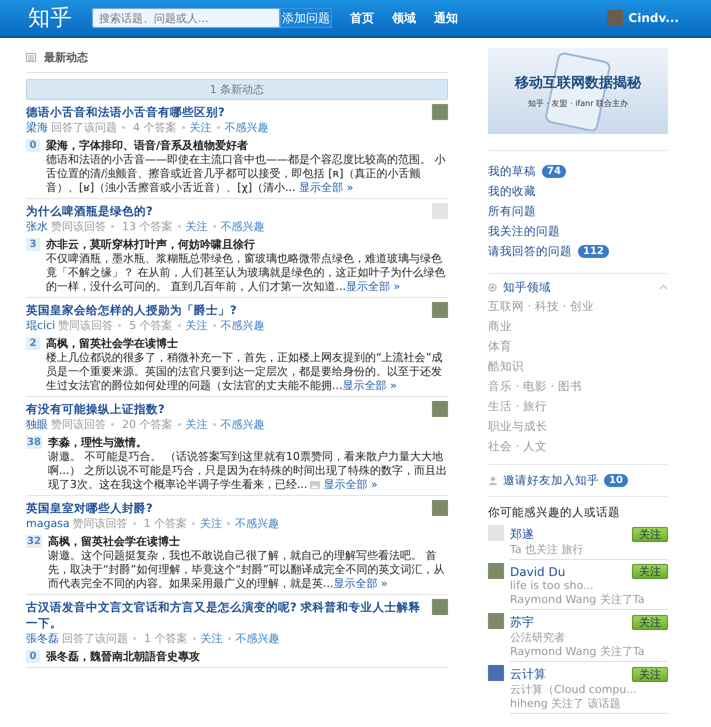 The height and width of the screenshot is (727, 711). Describe the element at coordinates (524, 231) in the screenshot. I see `sidebar-link: 我关注的问题` at that location.